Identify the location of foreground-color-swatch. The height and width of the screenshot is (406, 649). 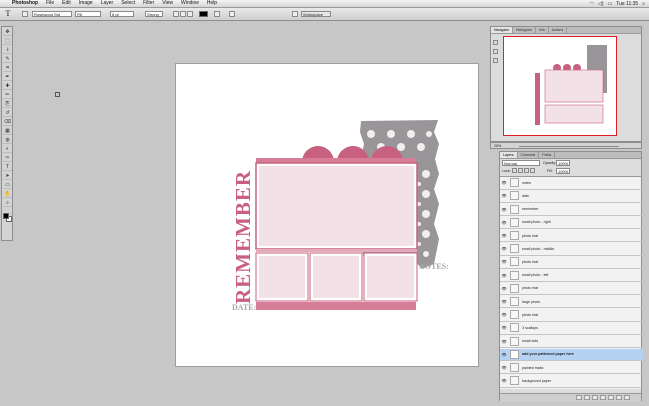
(6, 216).